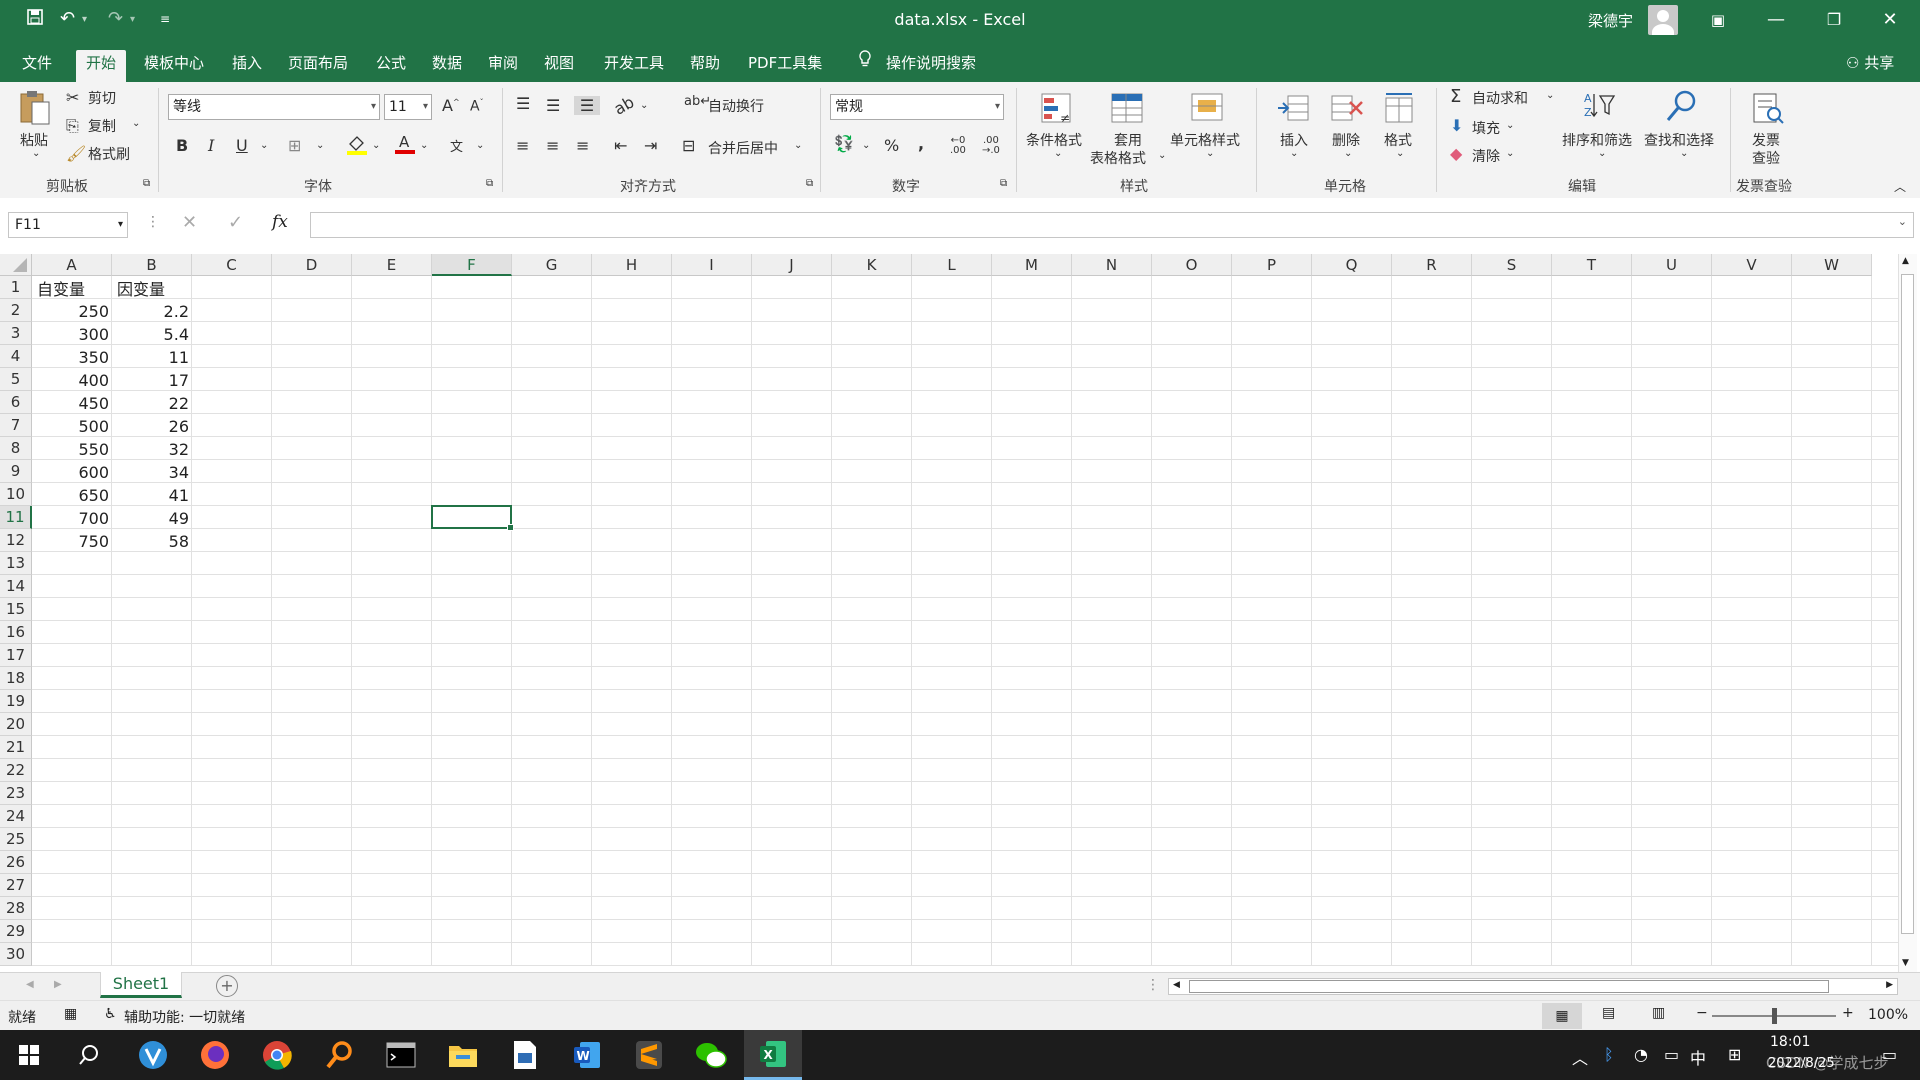  I want to click on cell-B11: 49, so click(152, 518).